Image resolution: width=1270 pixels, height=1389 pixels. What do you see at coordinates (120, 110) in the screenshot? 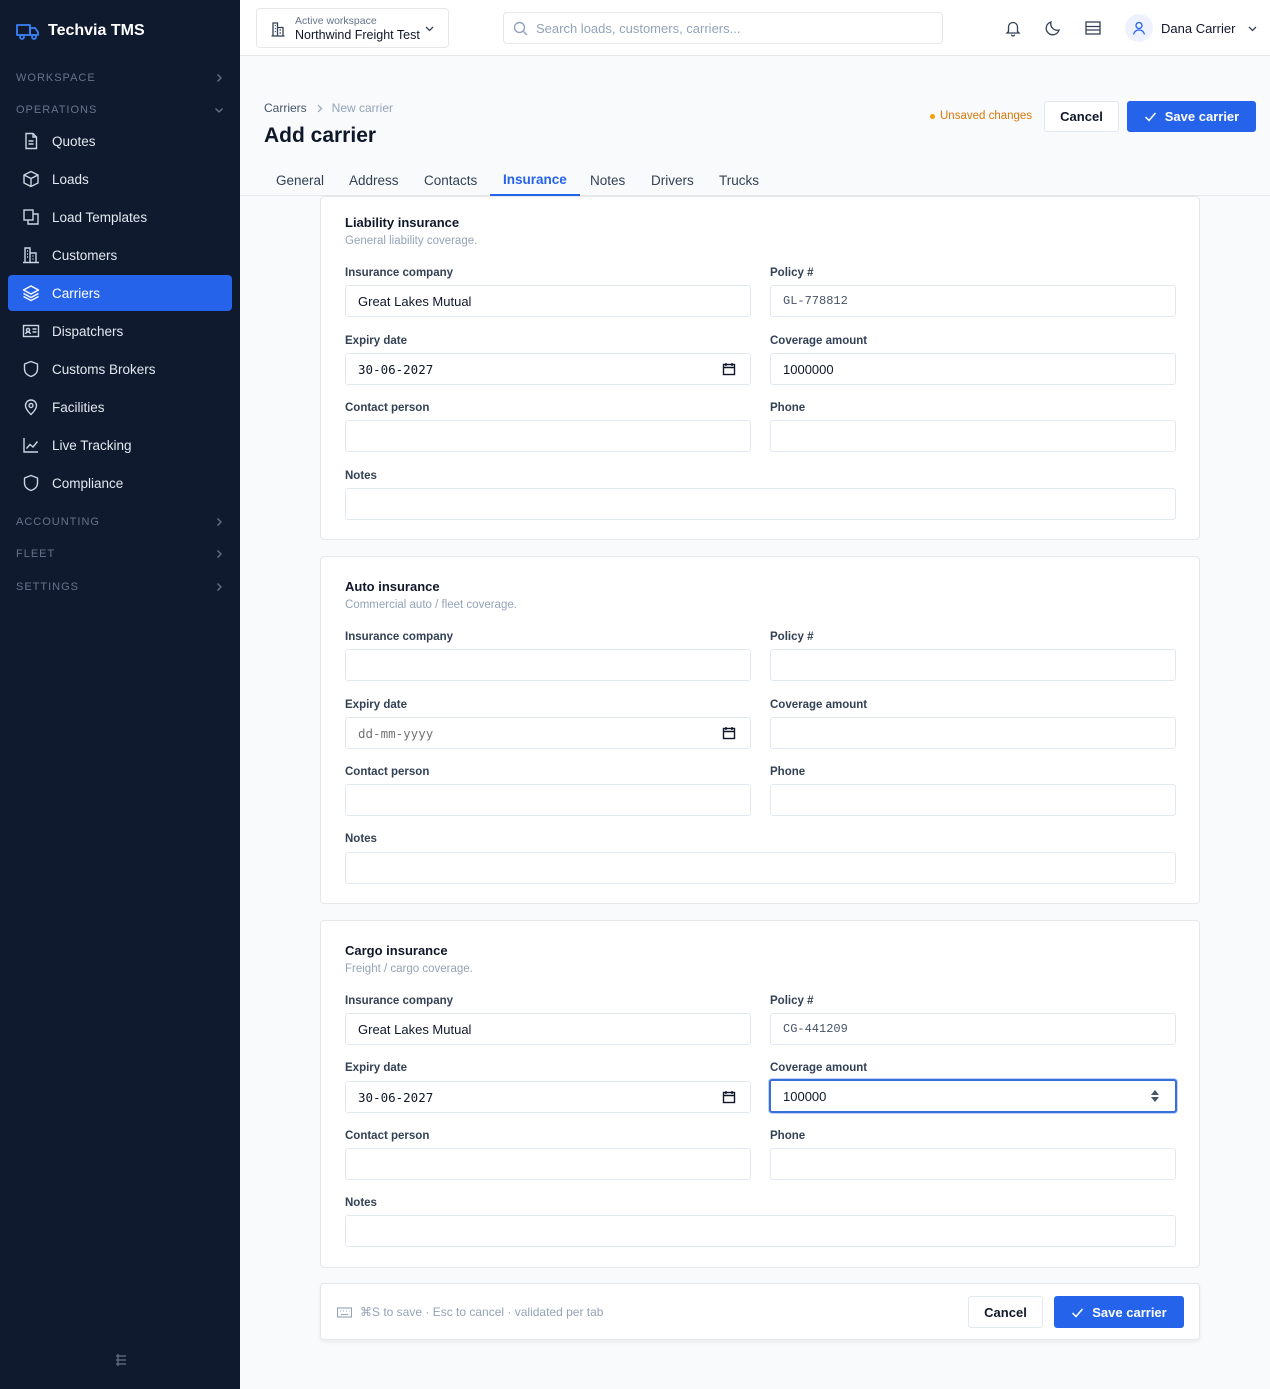
I see `sidebar-section-operations: OPERATIONS` at bounding box center [120, 110].